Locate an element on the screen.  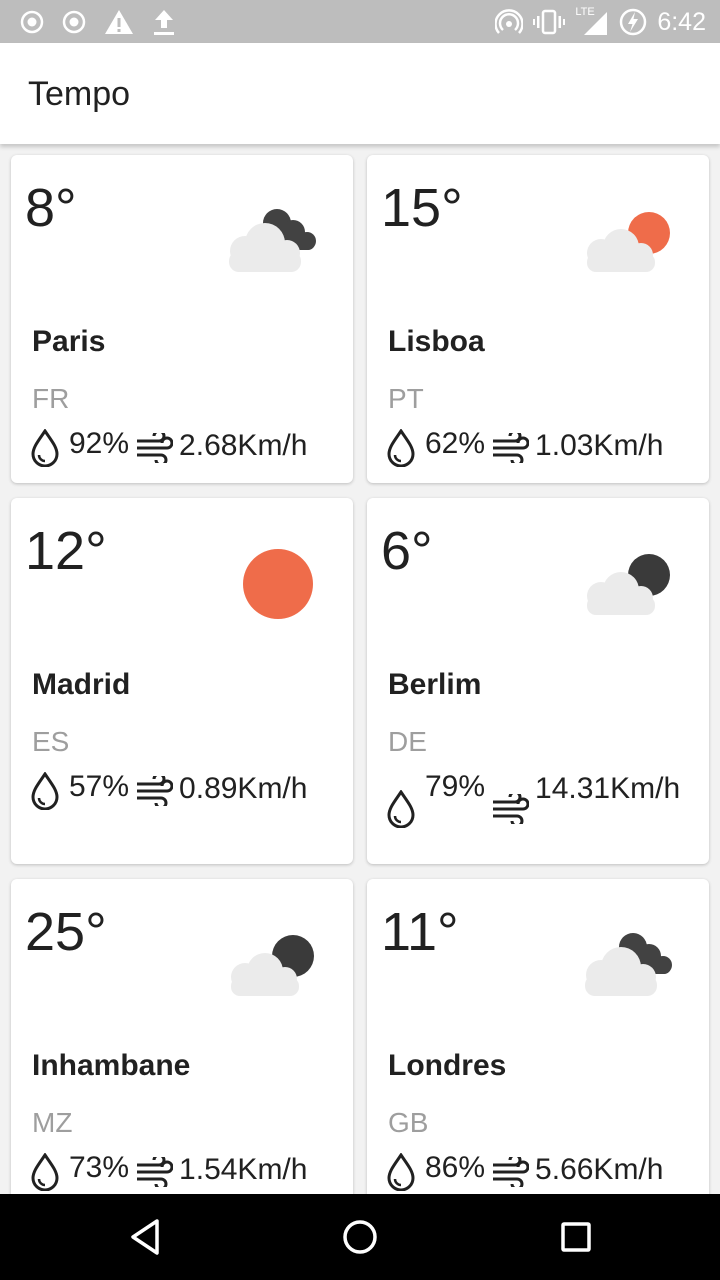
back-button is located at coordinates (145, 1237).